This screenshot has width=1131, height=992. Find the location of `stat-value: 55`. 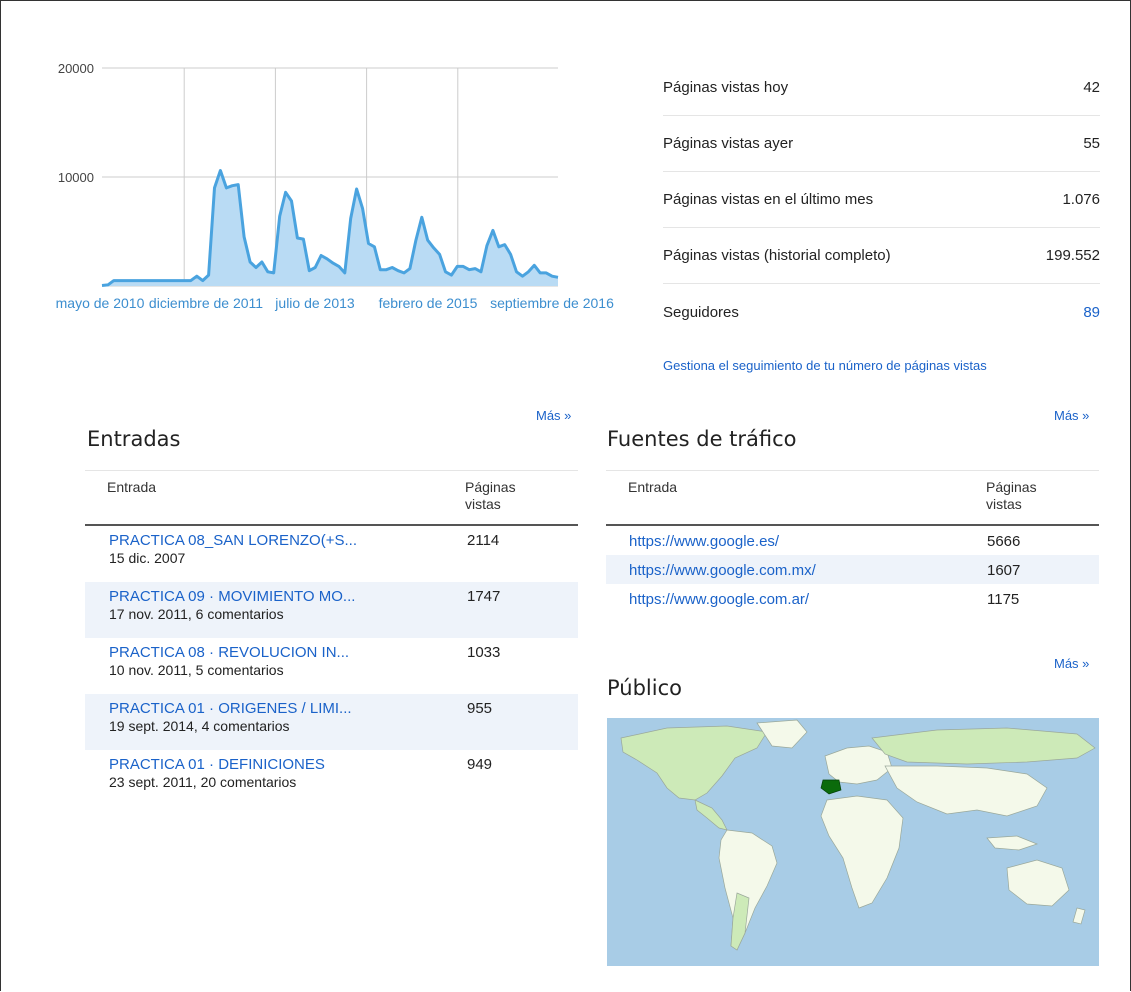

stat-value: 55 is located at coordinates (1091, 143).